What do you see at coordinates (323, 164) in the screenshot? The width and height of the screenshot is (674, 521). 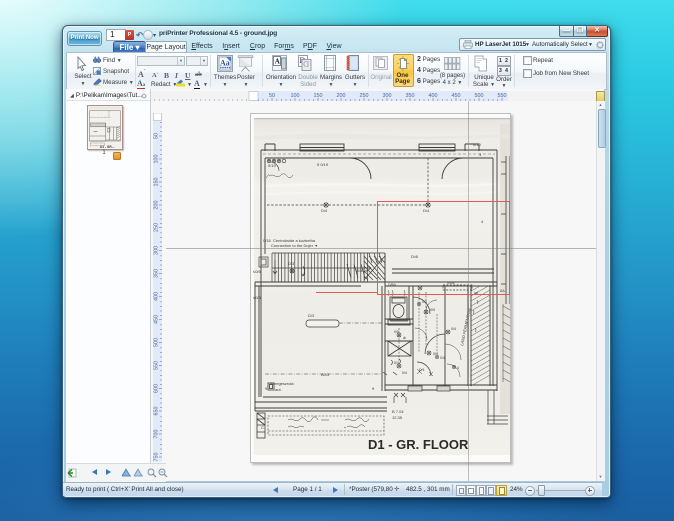 I see `svg-text: 5 0/19` at bounding box center [323, 164].